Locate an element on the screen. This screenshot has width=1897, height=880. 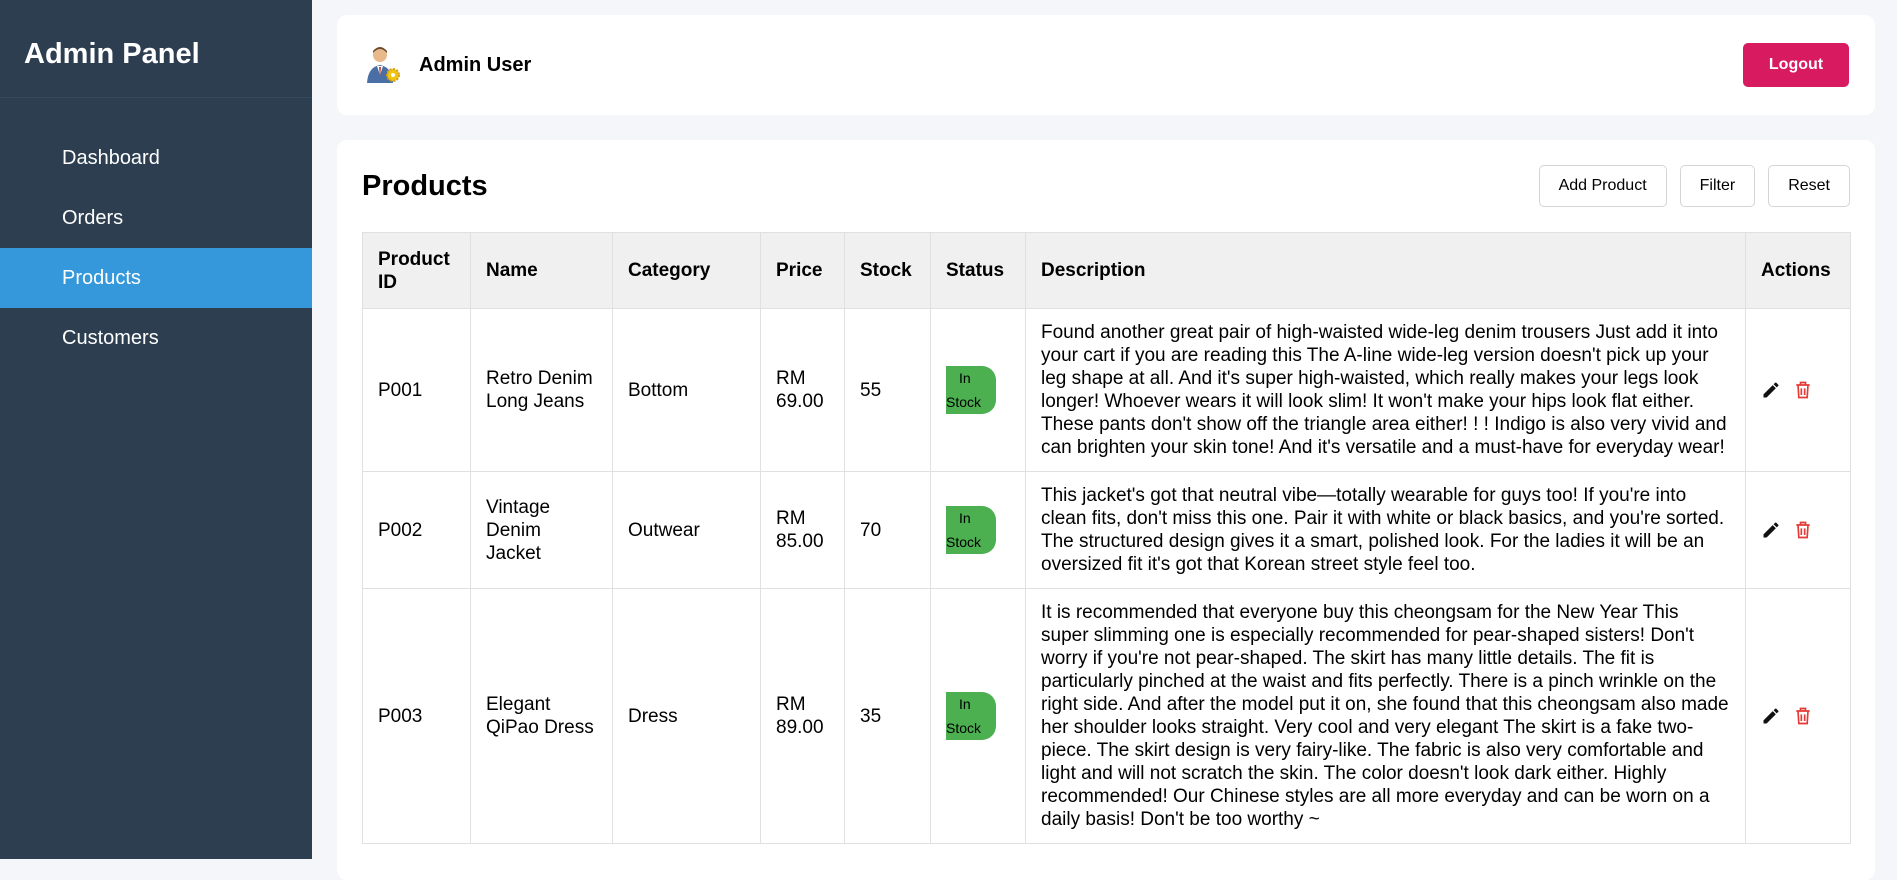
products-header: Products Add Product Filter Reset is located at coordinates (1106, 186).